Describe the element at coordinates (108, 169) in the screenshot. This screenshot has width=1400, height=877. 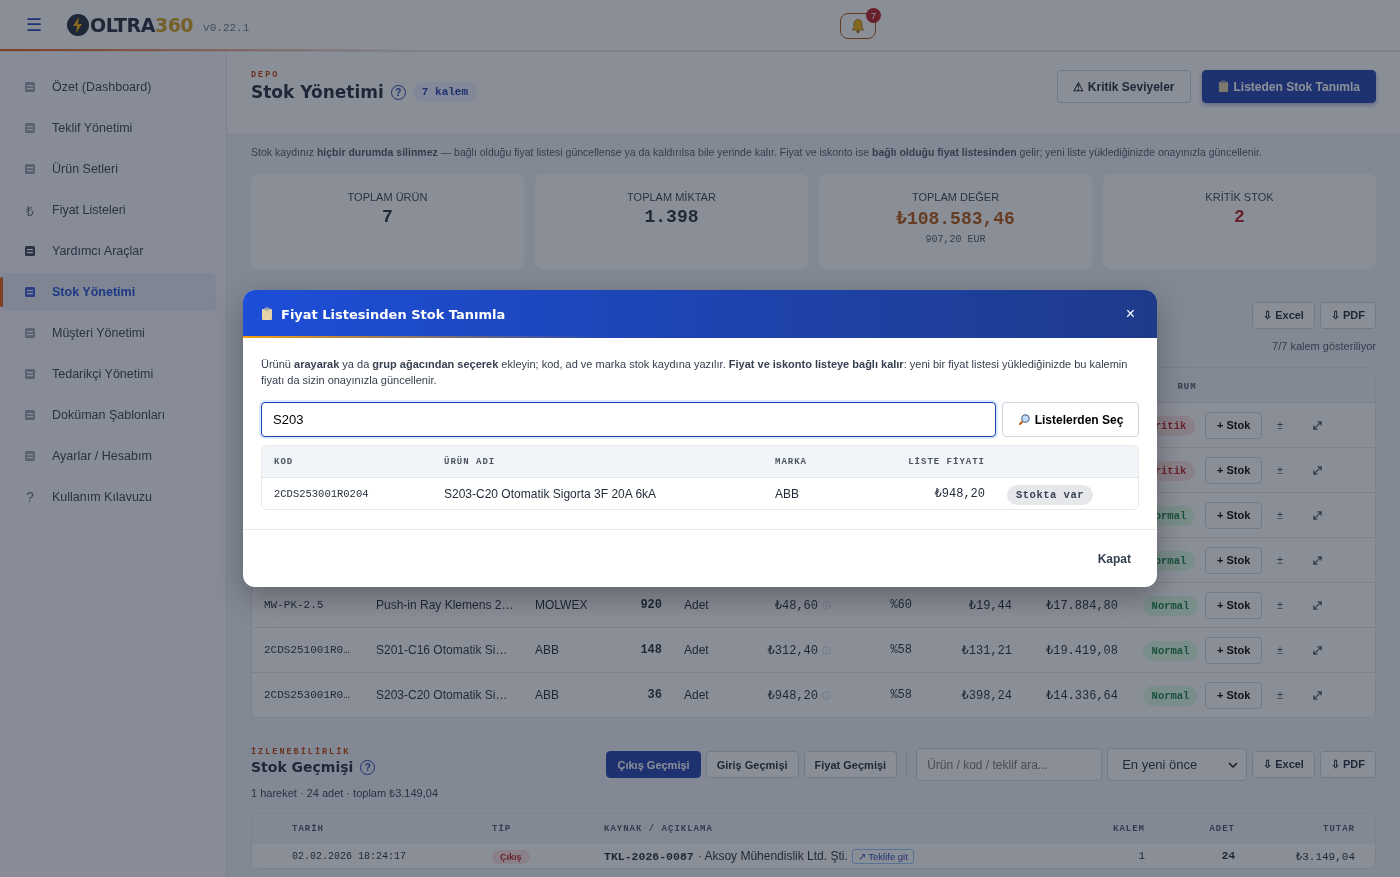
I see `sidebar-item: Ürün Setleri` at that location.